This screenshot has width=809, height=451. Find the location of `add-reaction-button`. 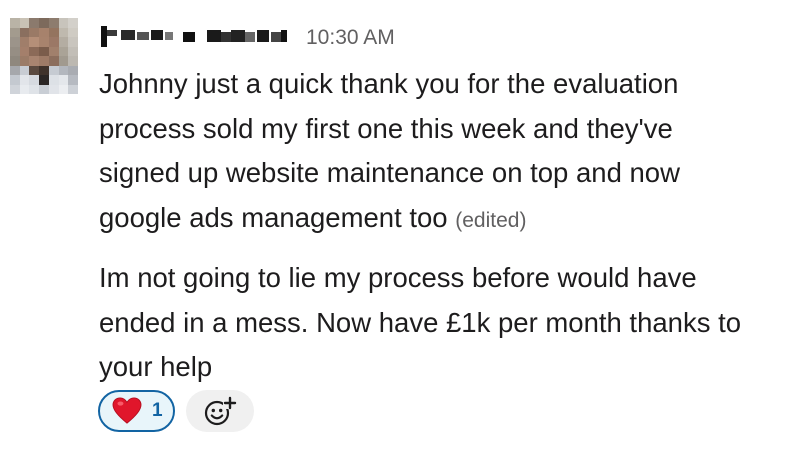

add-reaction-button is located at coordinates (220, 411).